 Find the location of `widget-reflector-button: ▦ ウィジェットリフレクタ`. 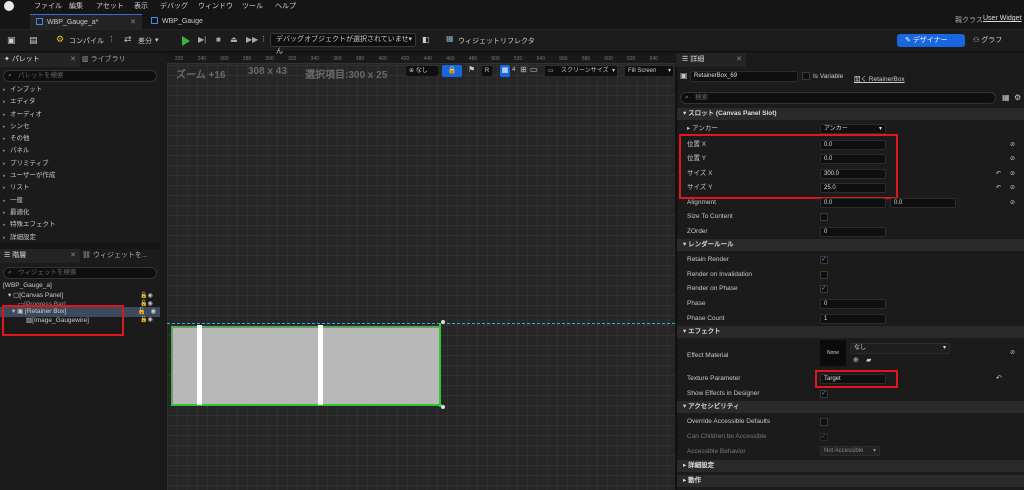

widget-reflector-button: ▦ ウィジェットリフレクタ is located at coordinates (491, 40).